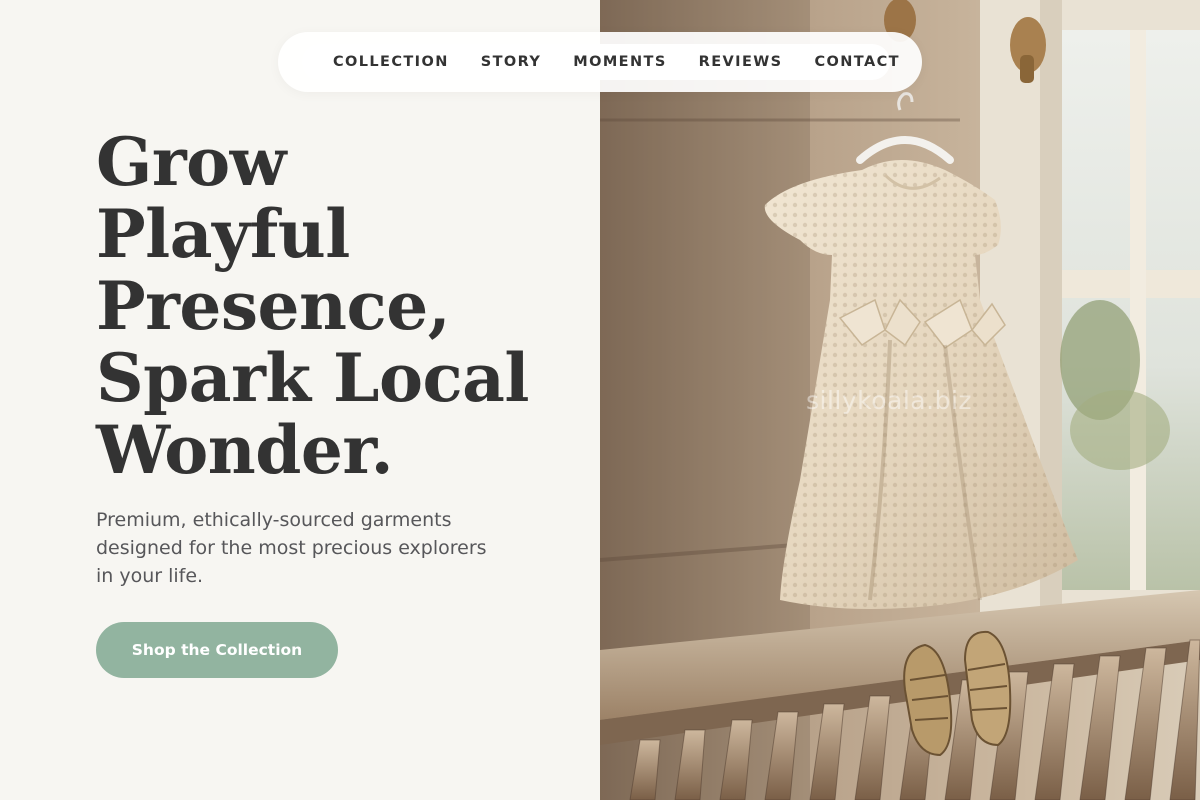 This screenshot has height=800, width=1200. What do you see at coordinates (857, 62) in the screenshot?
I see `nav-link-contact: CONTACT` at bounding box center [857, 62].